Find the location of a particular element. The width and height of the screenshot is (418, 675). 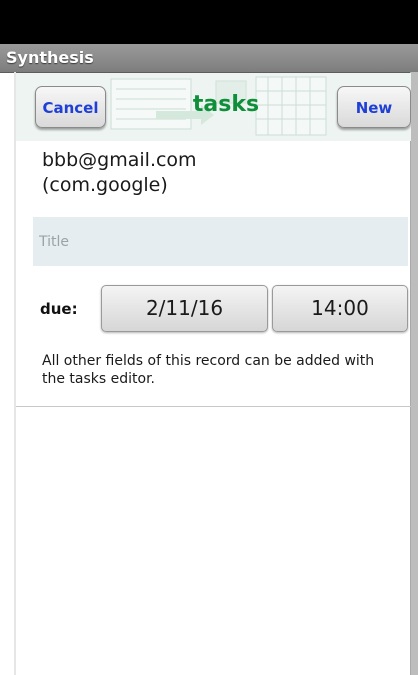

tasks-header: Cancel tasks New is located at coordinates (213, 107).